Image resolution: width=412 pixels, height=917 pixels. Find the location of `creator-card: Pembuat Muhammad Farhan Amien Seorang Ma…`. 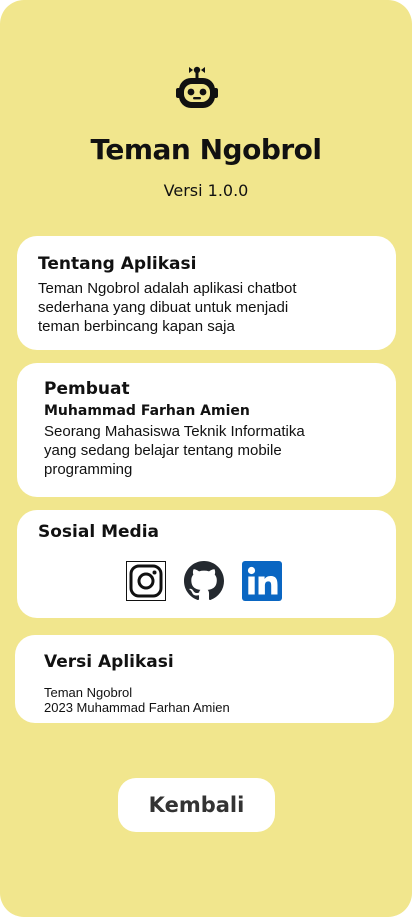

creator-card: Pembuat Muhammad Farhan Amien Seorang Ma… is located at coordinates (206, 430).